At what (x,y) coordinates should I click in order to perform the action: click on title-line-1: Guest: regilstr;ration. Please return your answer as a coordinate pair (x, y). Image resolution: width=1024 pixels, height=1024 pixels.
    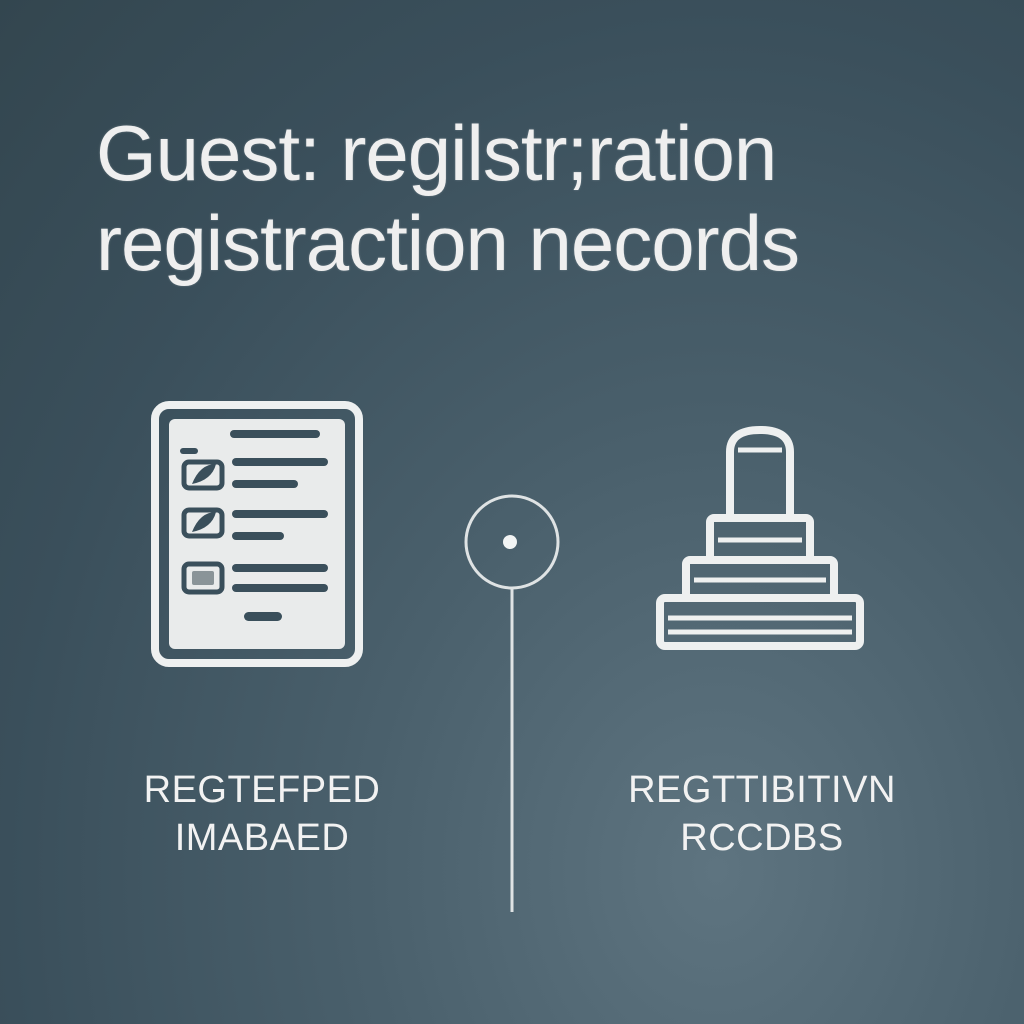
    Looking at the image, I should click on (436, 153).